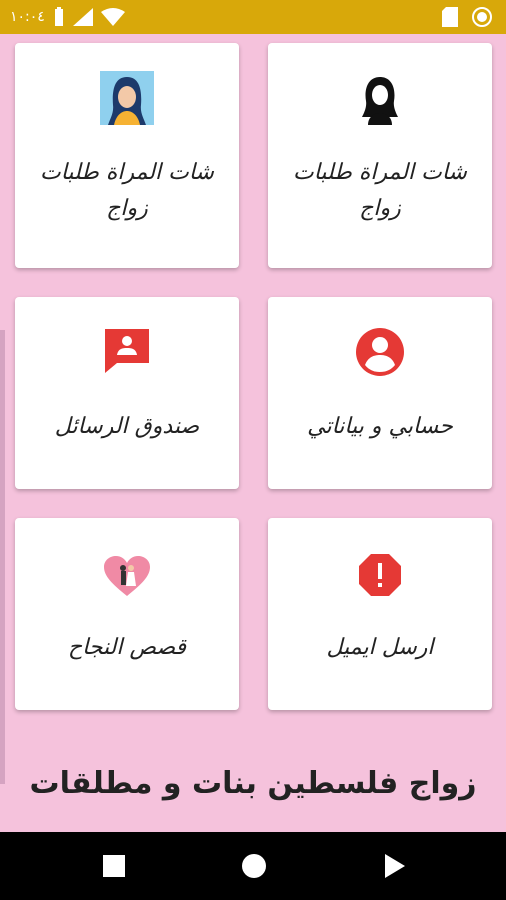  Describe the element at coordinates (114, 866) in the screenshot. I see `square-icon` at that location.